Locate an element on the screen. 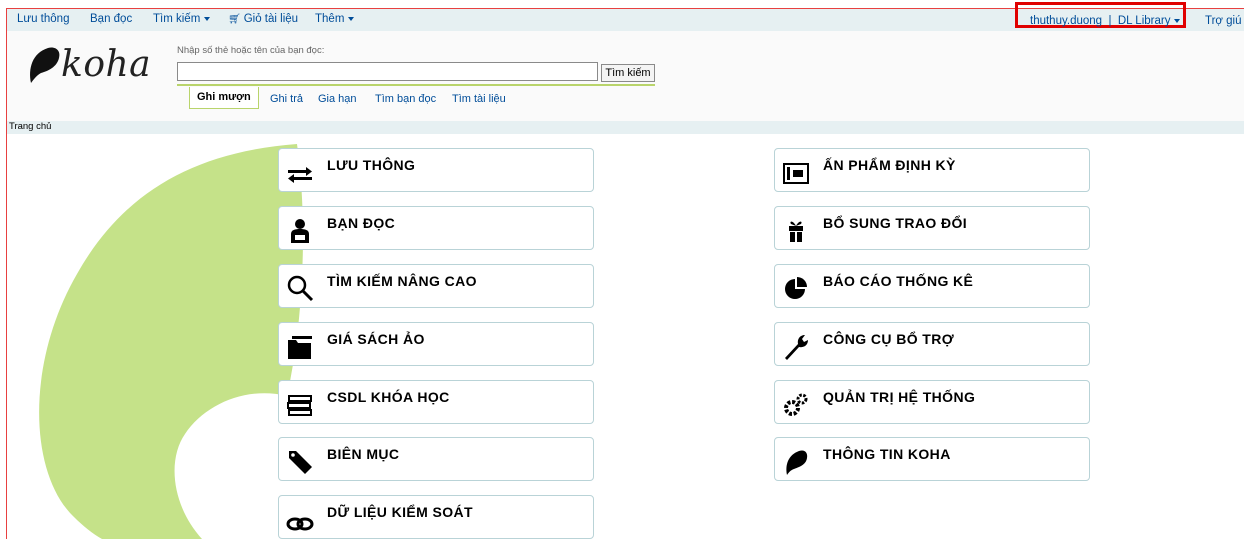 The image size is (1244, 539). breadcrumb-bar is located at coordinates (625, 127).